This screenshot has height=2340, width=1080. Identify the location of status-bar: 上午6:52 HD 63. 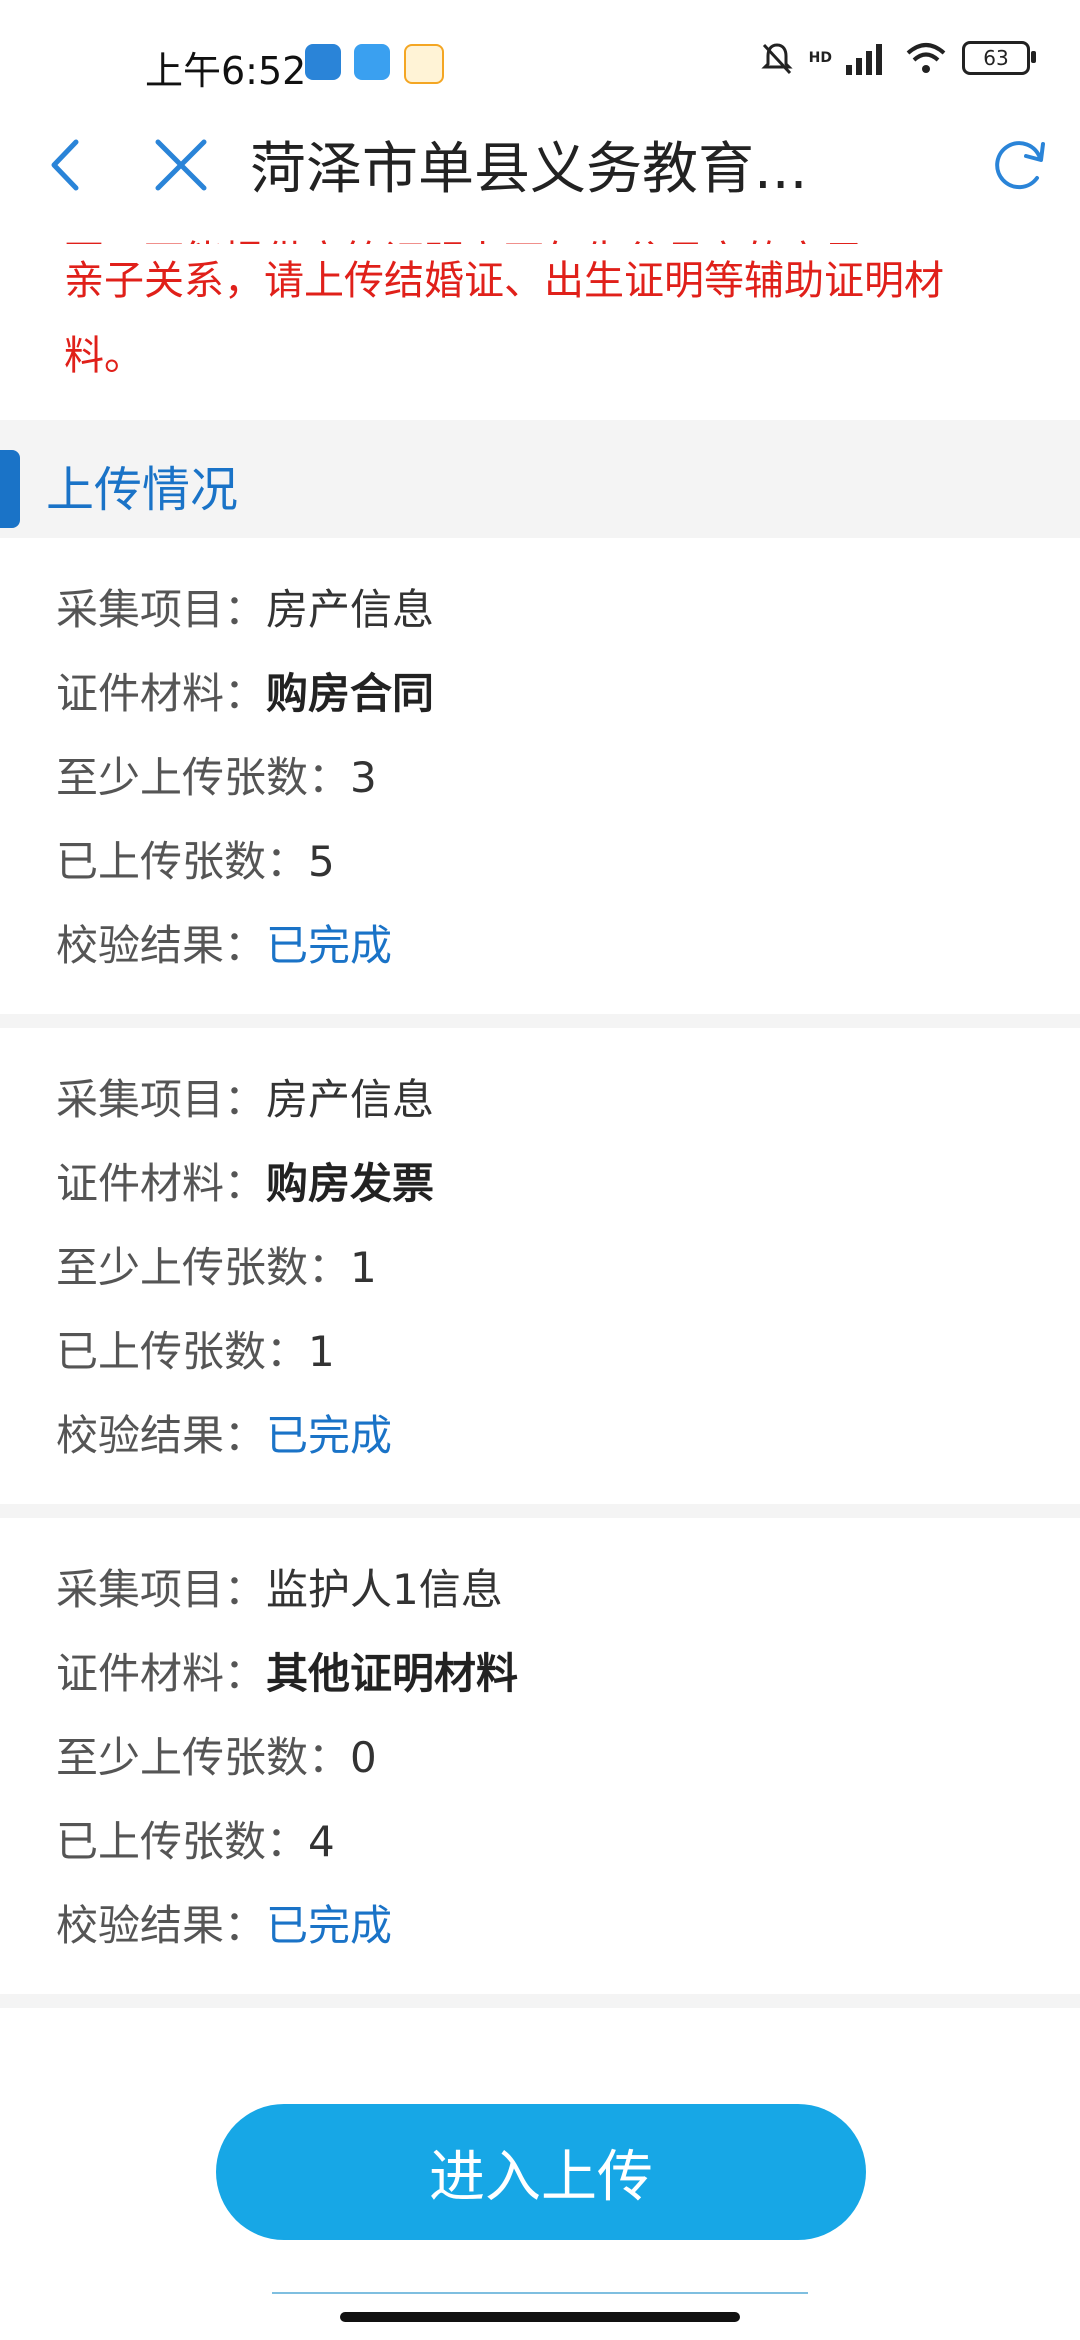
(540, 60).